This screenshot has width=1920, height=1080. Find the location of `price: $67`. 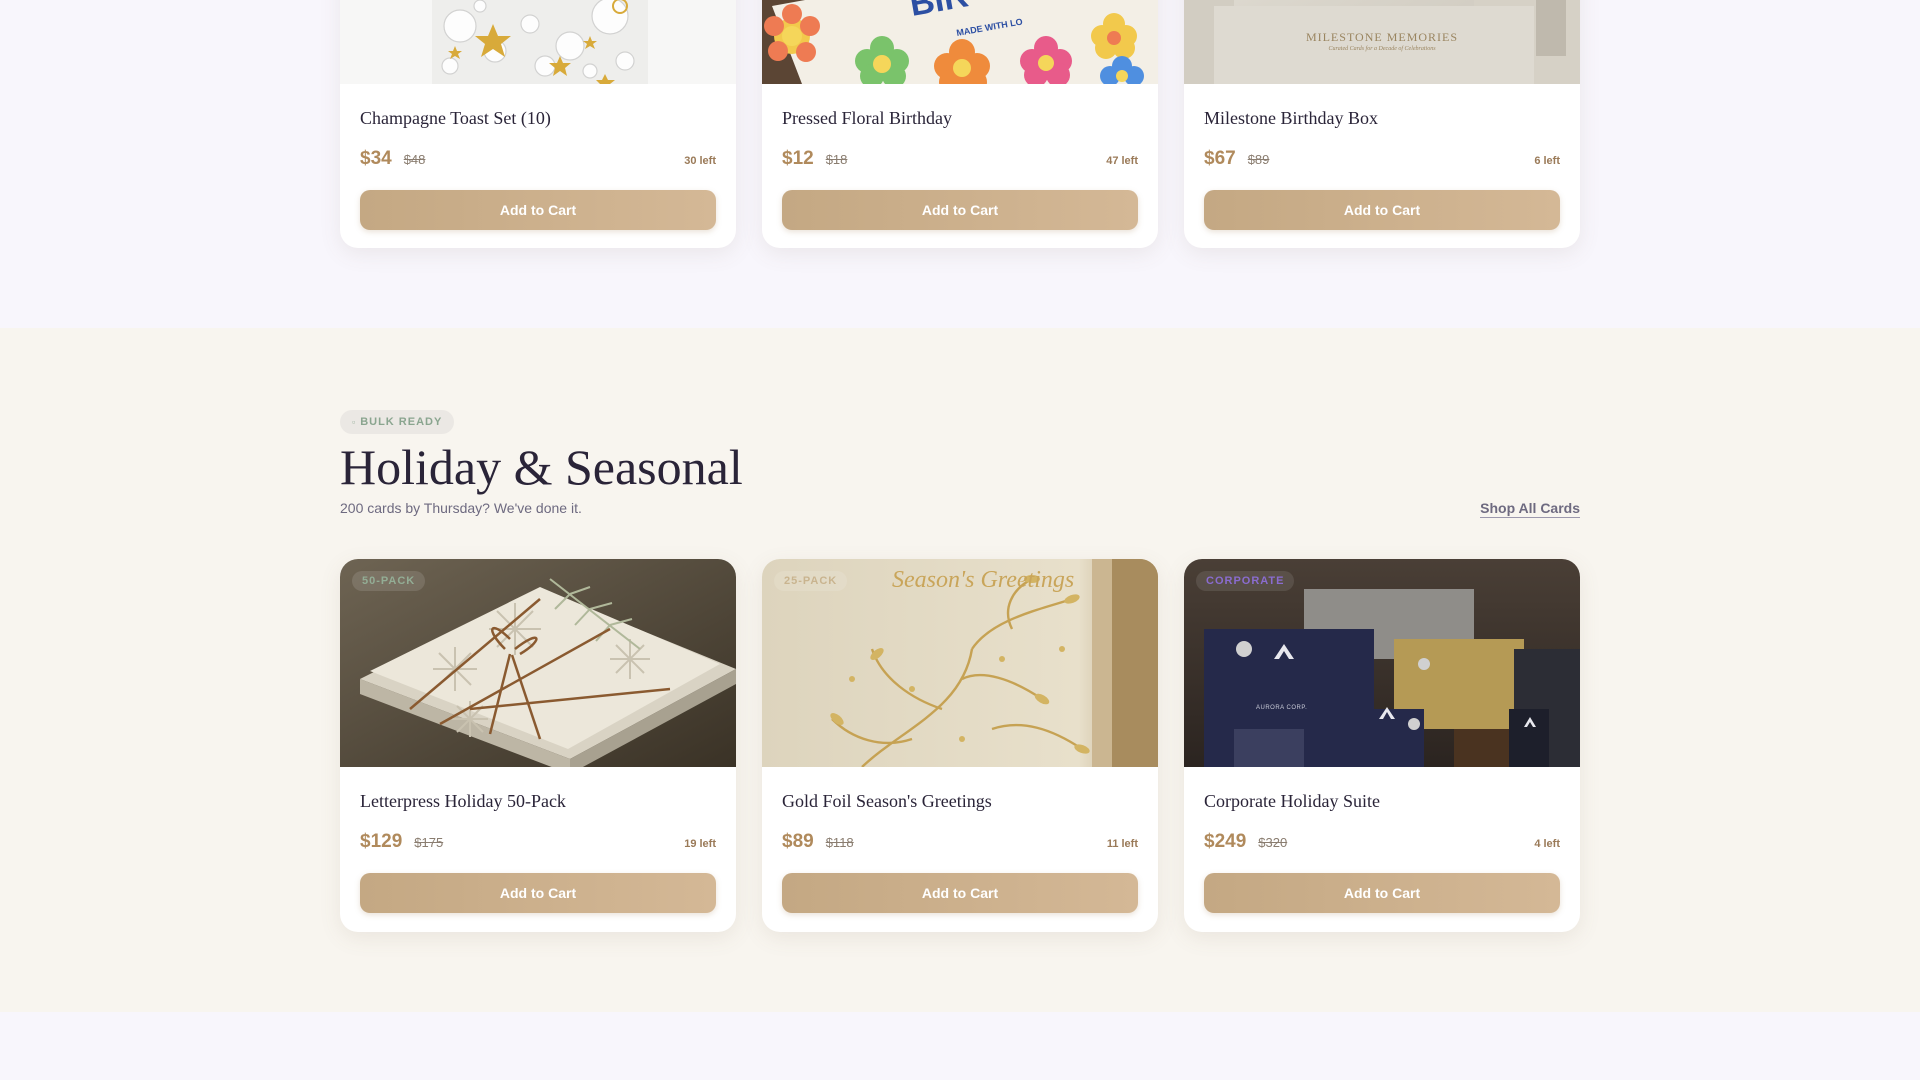

price: $67 is located at coordinates (1220, 158).